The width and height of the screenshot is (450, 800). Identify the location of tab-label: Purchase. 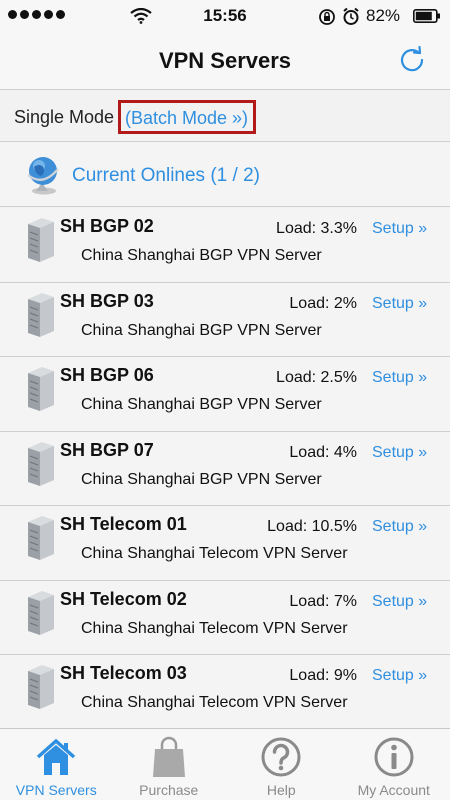
(169, 790).